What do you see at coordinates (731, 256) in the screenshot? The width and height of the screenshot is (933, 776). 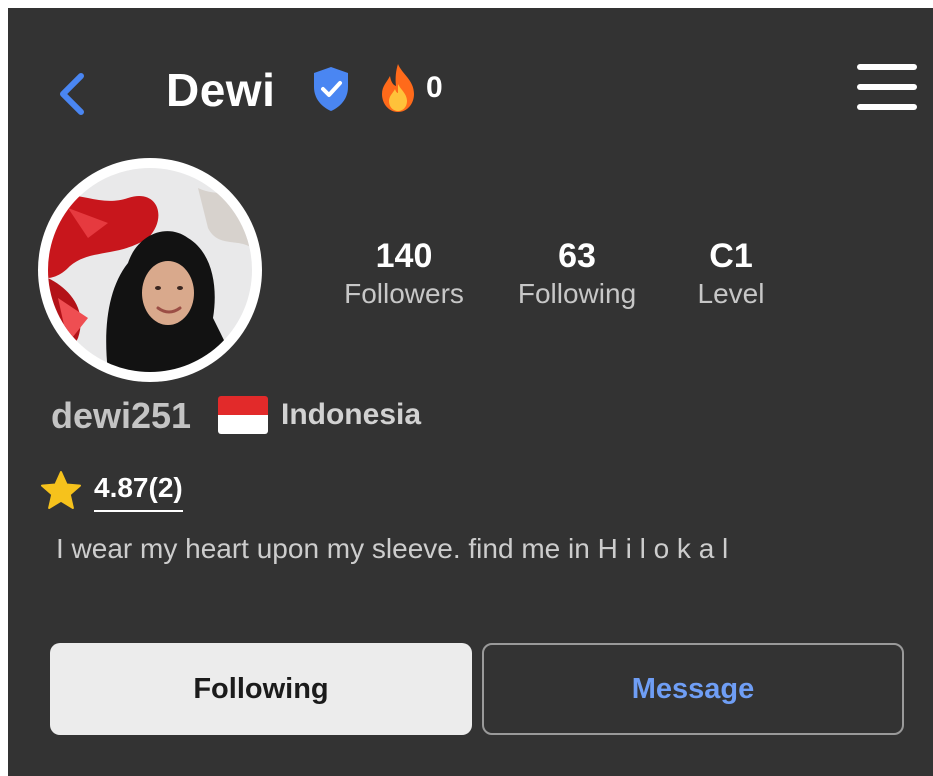 I see `level-value: C1` at bounding box center [731, 256].